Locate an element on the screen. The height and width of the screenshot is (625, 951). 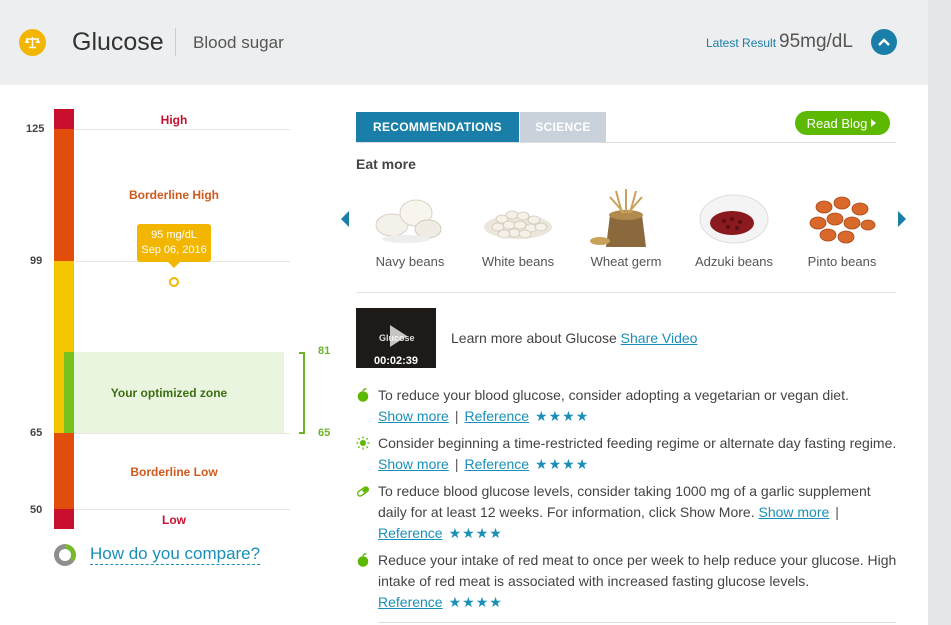
video-caption: Learn more about Glucose Share Video is located at coordinates (574, 338).